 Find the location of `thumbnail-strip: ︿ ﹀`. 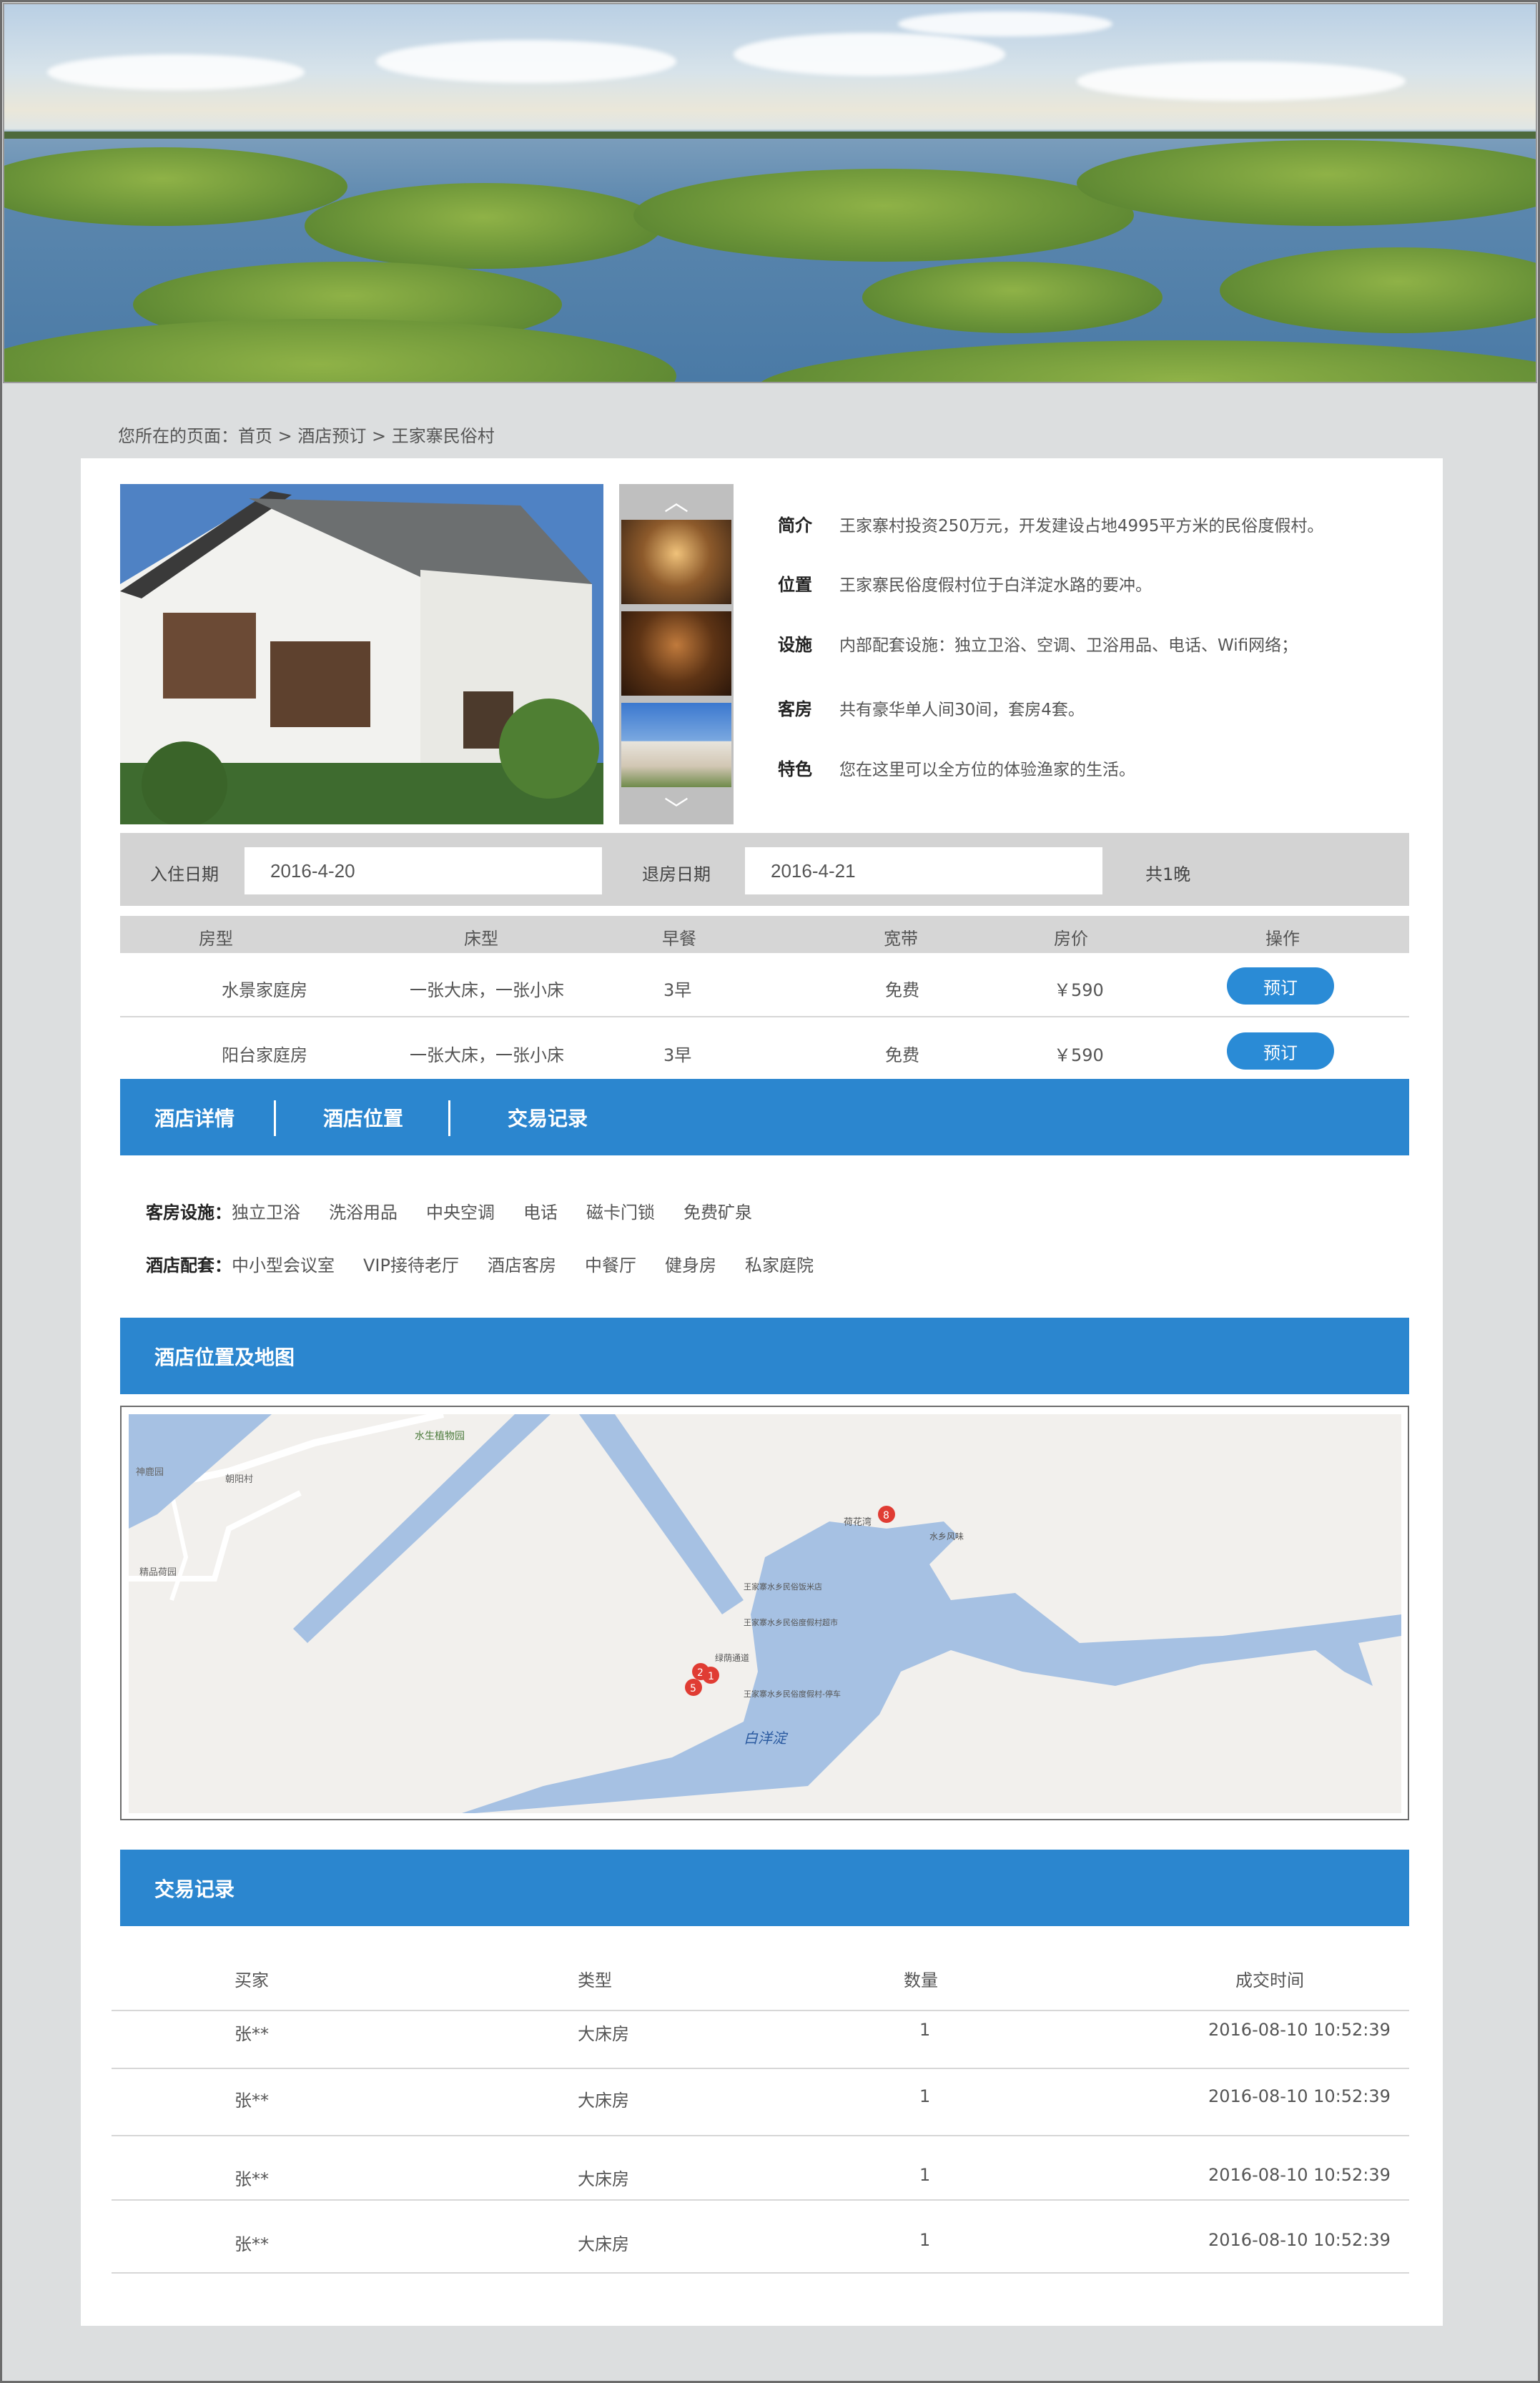

thumbnail-strip: ︿ ﹀ is located at coordinates (677, 654).